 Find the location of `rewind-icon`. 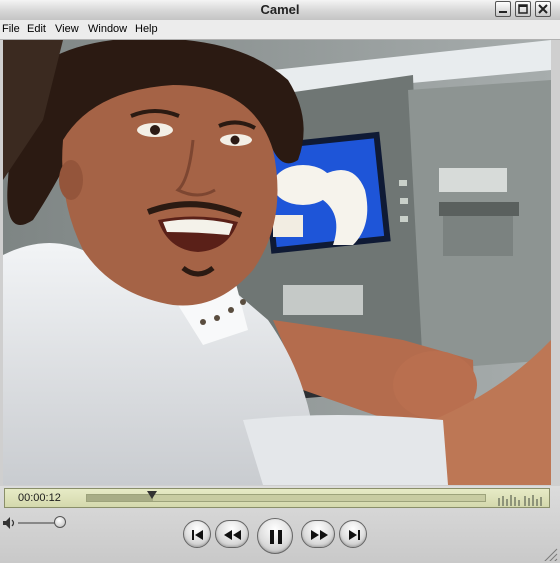

rewind-icon is located at coordinates (232, 535).